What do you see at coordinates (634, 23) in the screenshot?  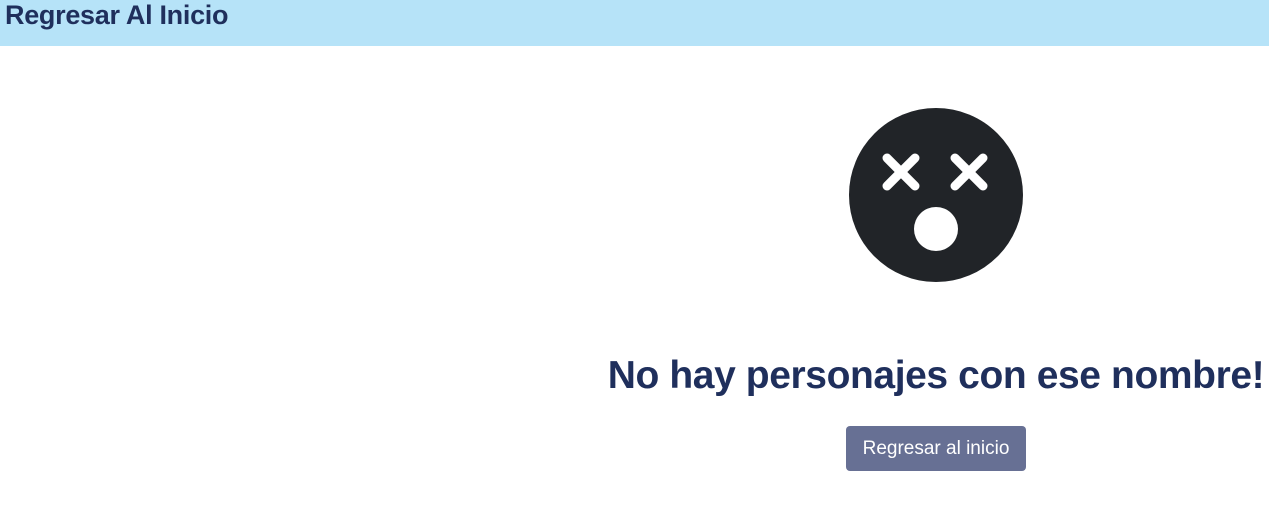 I see `top-navbar: Regresar Al Inicio` at bounding box center [634, 23].